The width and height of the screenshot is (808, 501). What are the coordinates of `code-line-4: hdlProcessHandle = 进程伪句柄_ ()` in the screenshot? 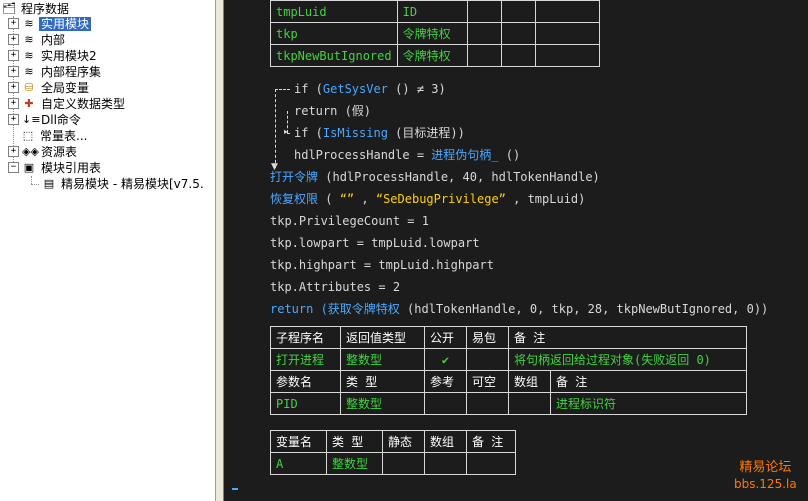 It's located at (407, 155).